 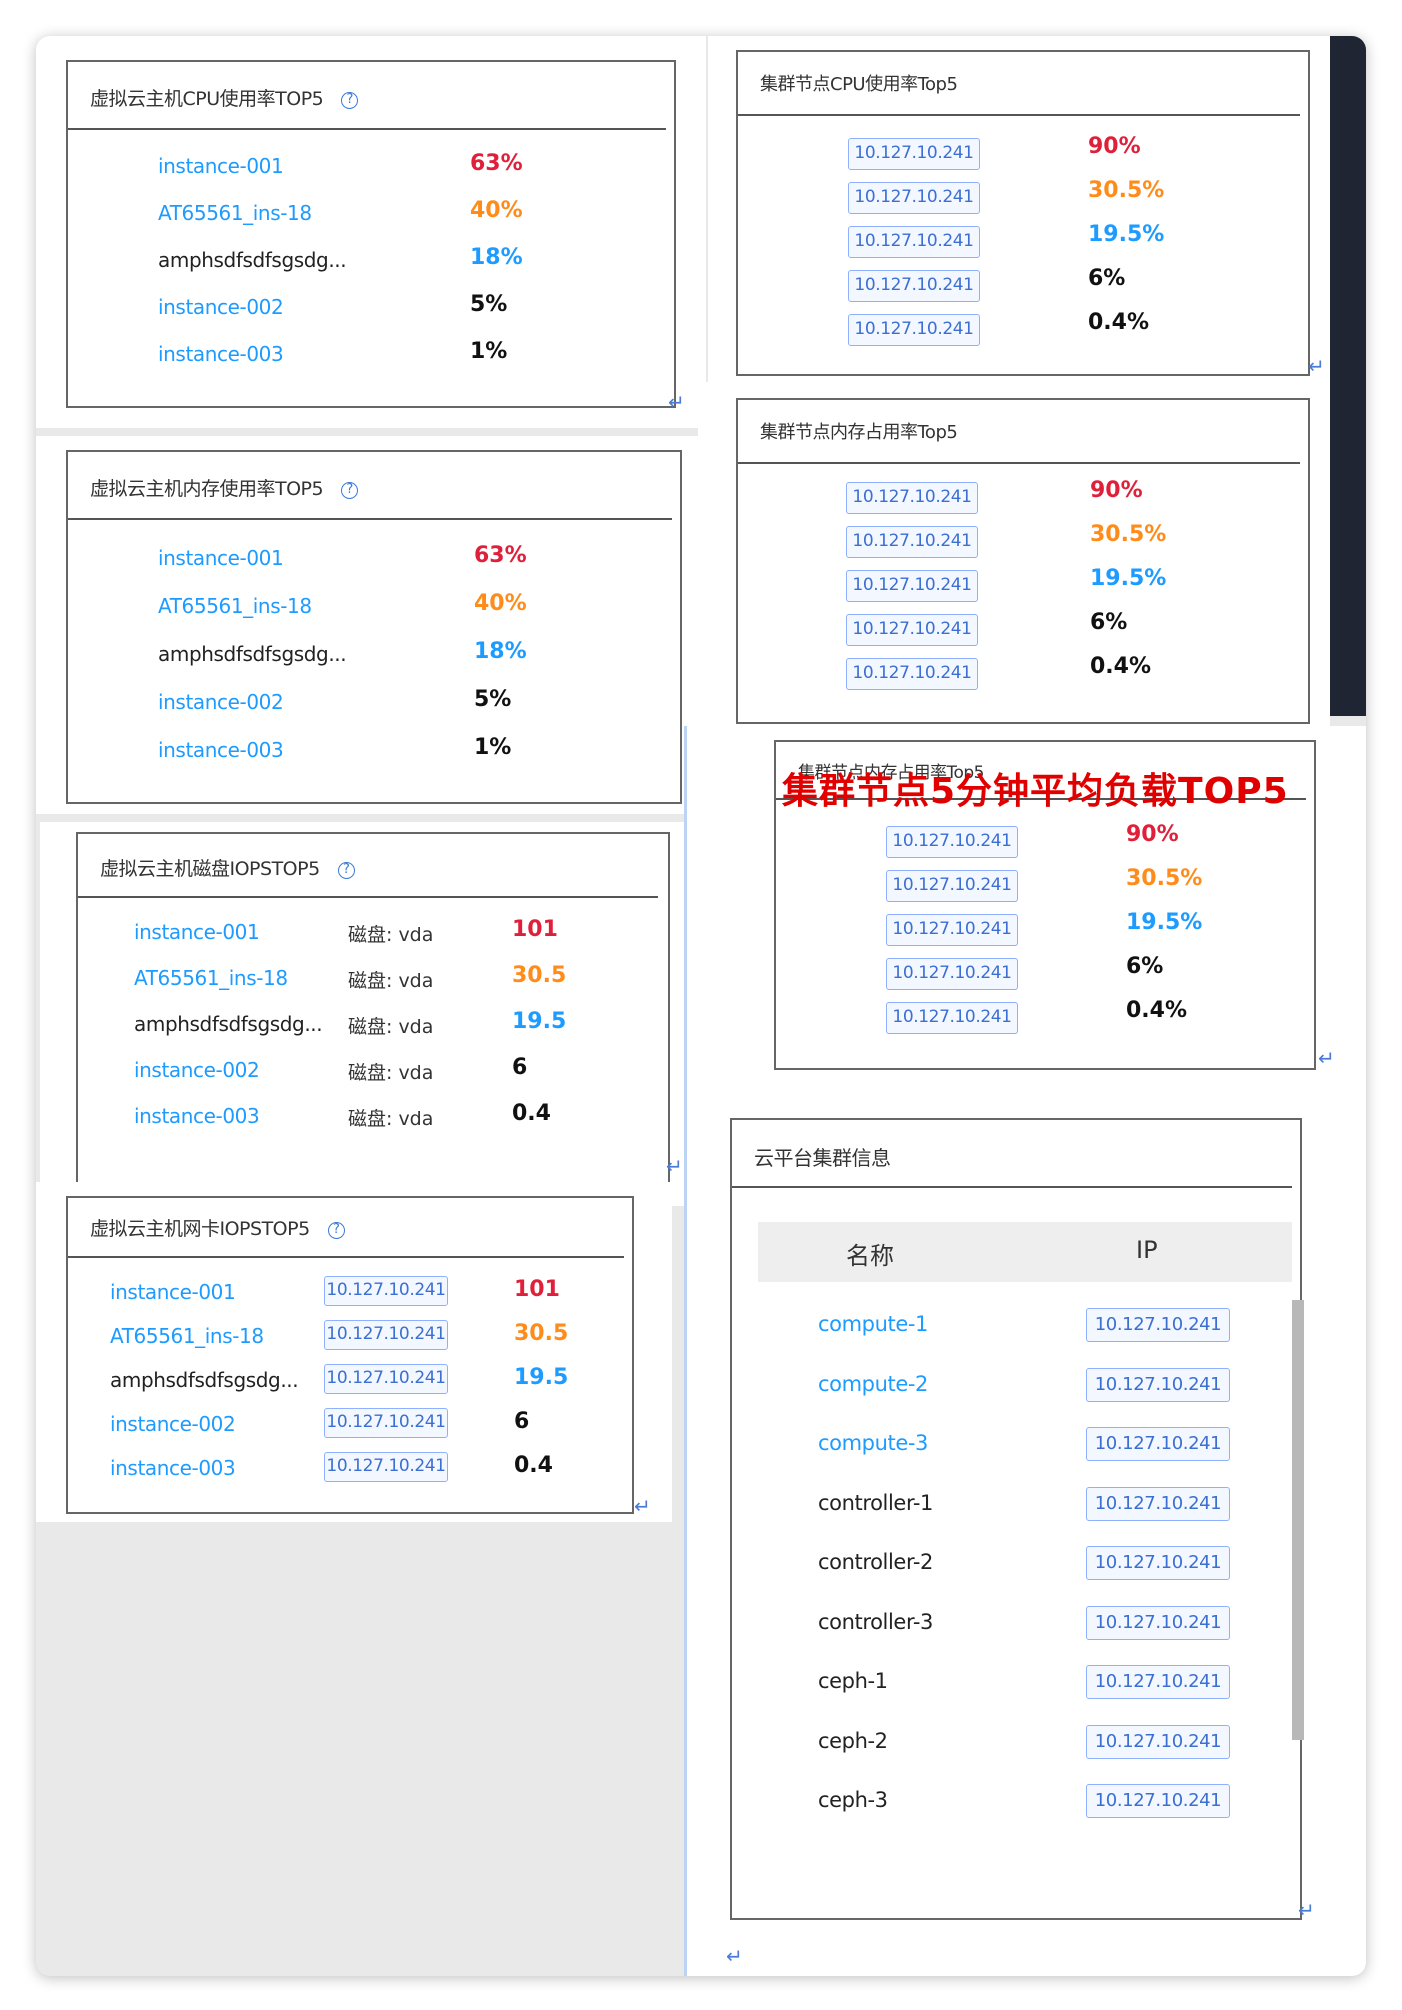 I want to click on scrollbar, so click(x=1298, y=1520).